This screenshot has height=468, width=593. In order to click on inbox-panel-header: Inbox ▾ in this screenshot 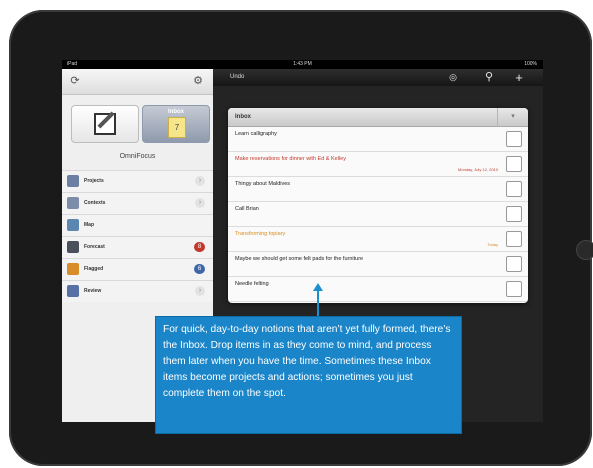, I will do `click(378, 117)`.